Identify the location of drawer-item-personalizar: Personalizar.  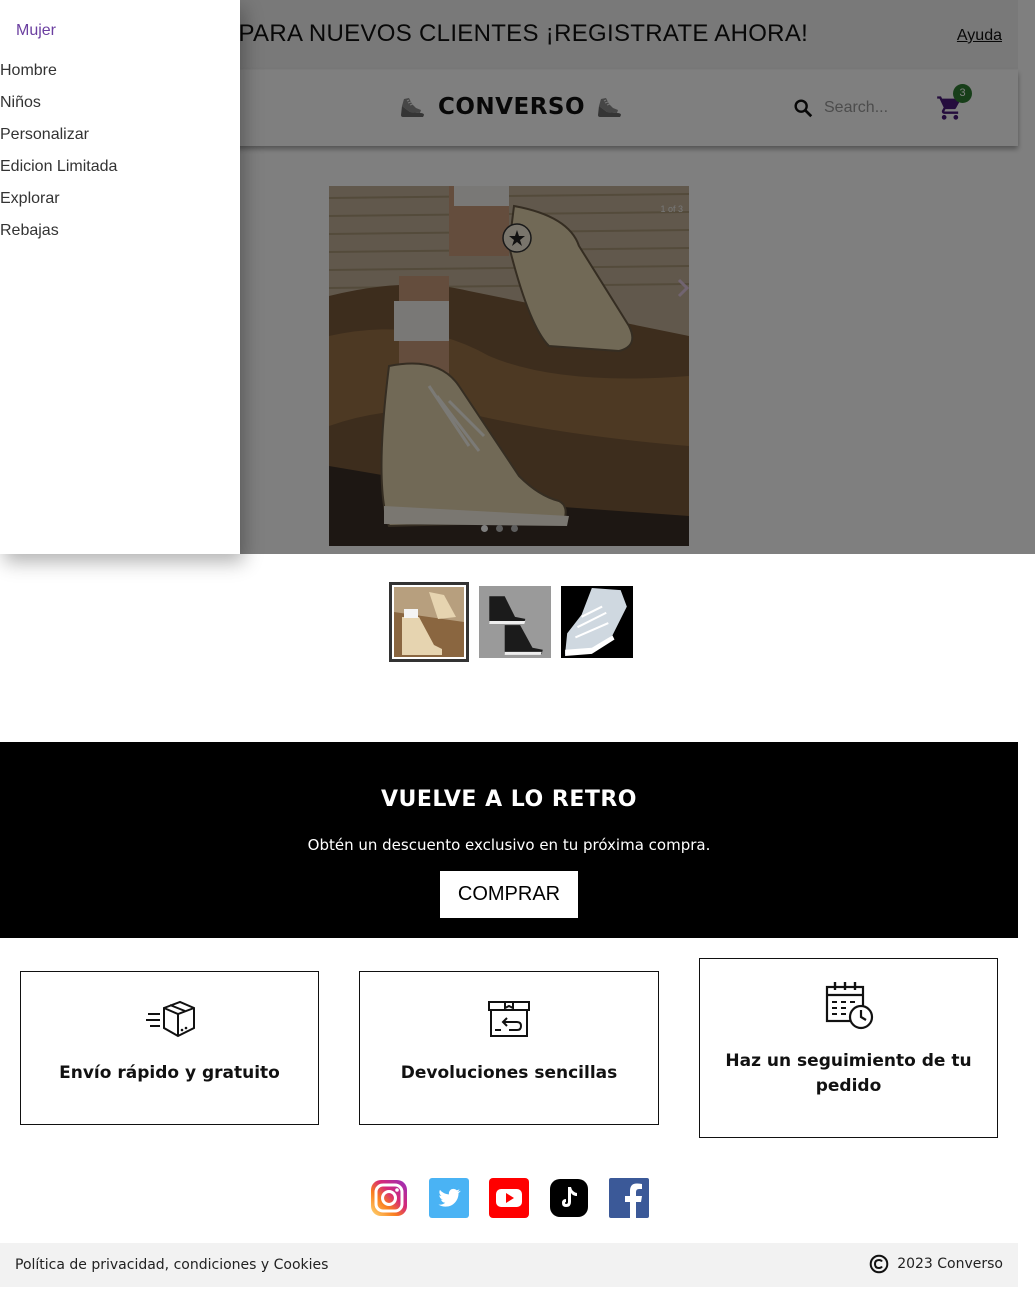
(44, 135).